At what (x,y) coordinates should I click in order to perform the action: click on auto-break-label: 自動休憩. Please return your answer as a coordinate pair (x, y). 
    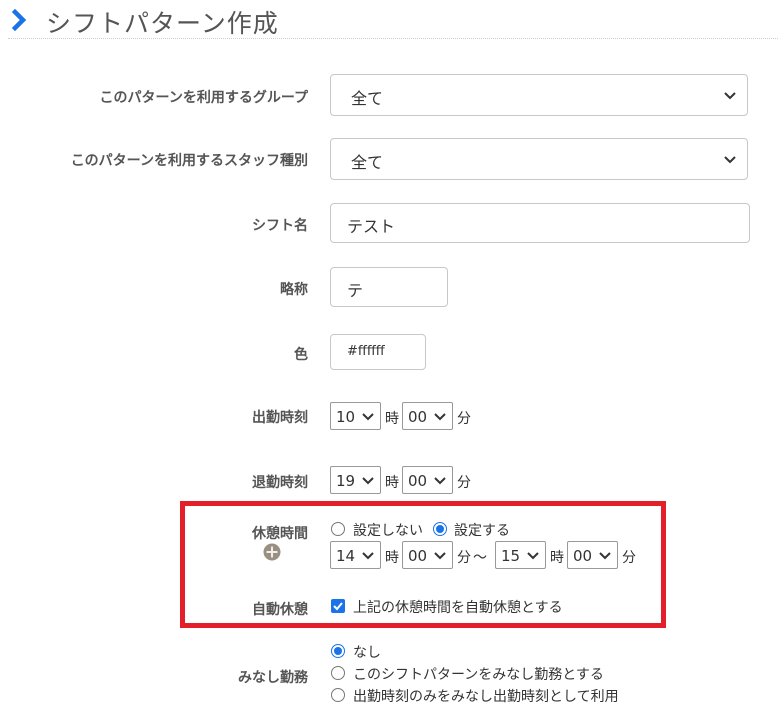
    Looking at the image, I should click on (280, 610).